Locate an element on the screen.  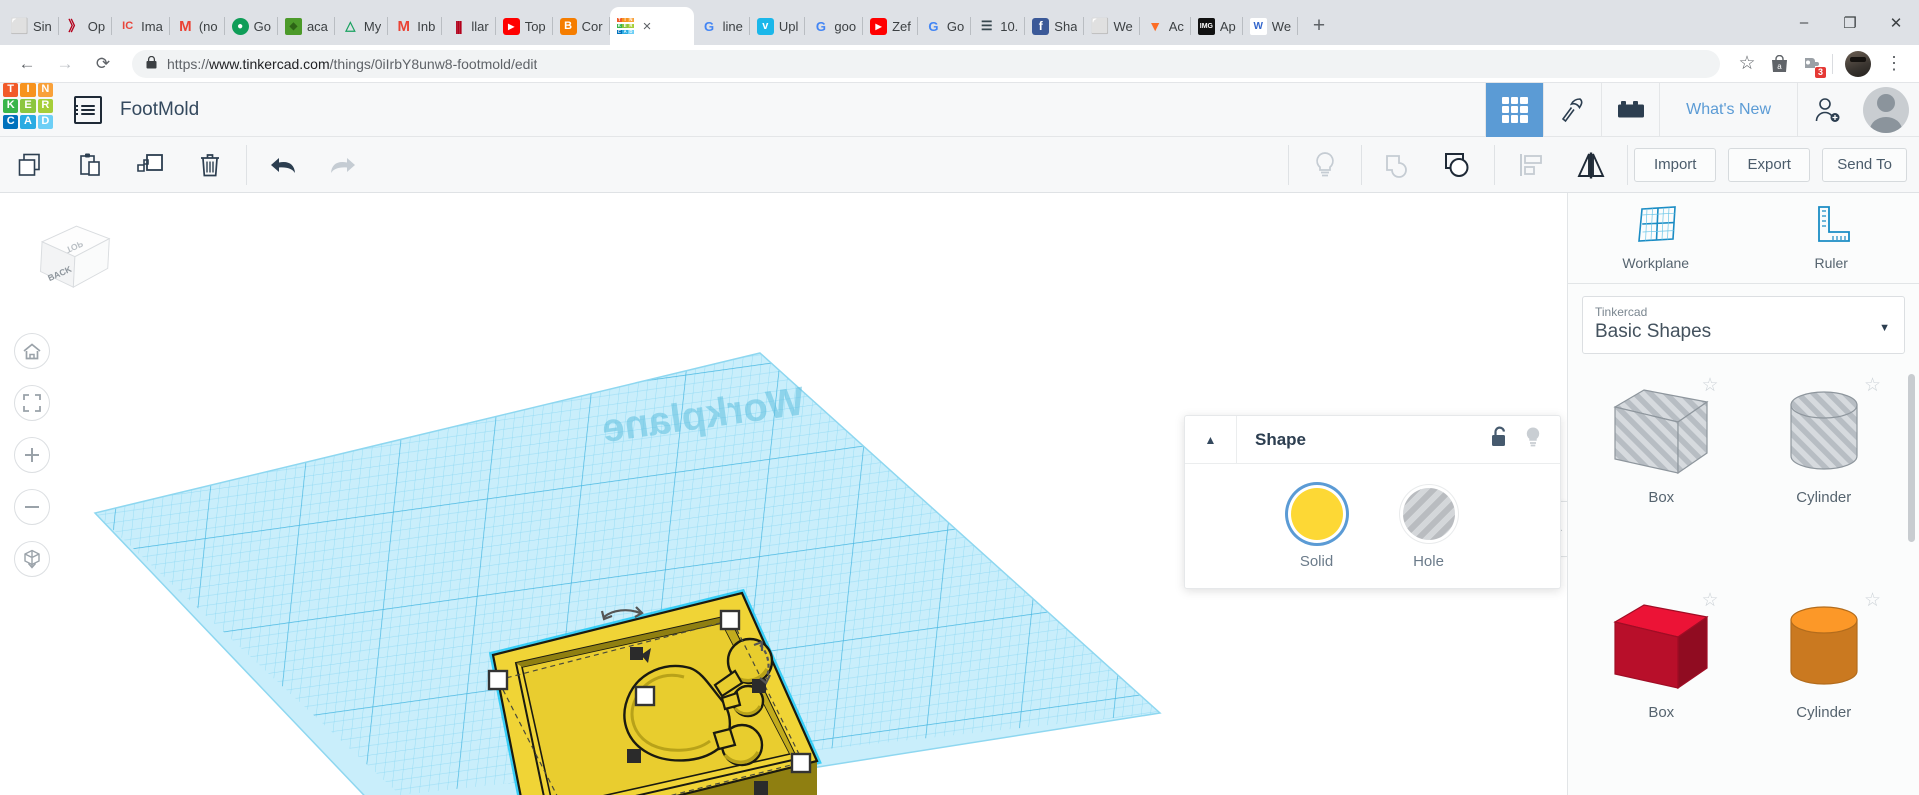
extension-icon: 3 is located at coordinates (1811, 64).